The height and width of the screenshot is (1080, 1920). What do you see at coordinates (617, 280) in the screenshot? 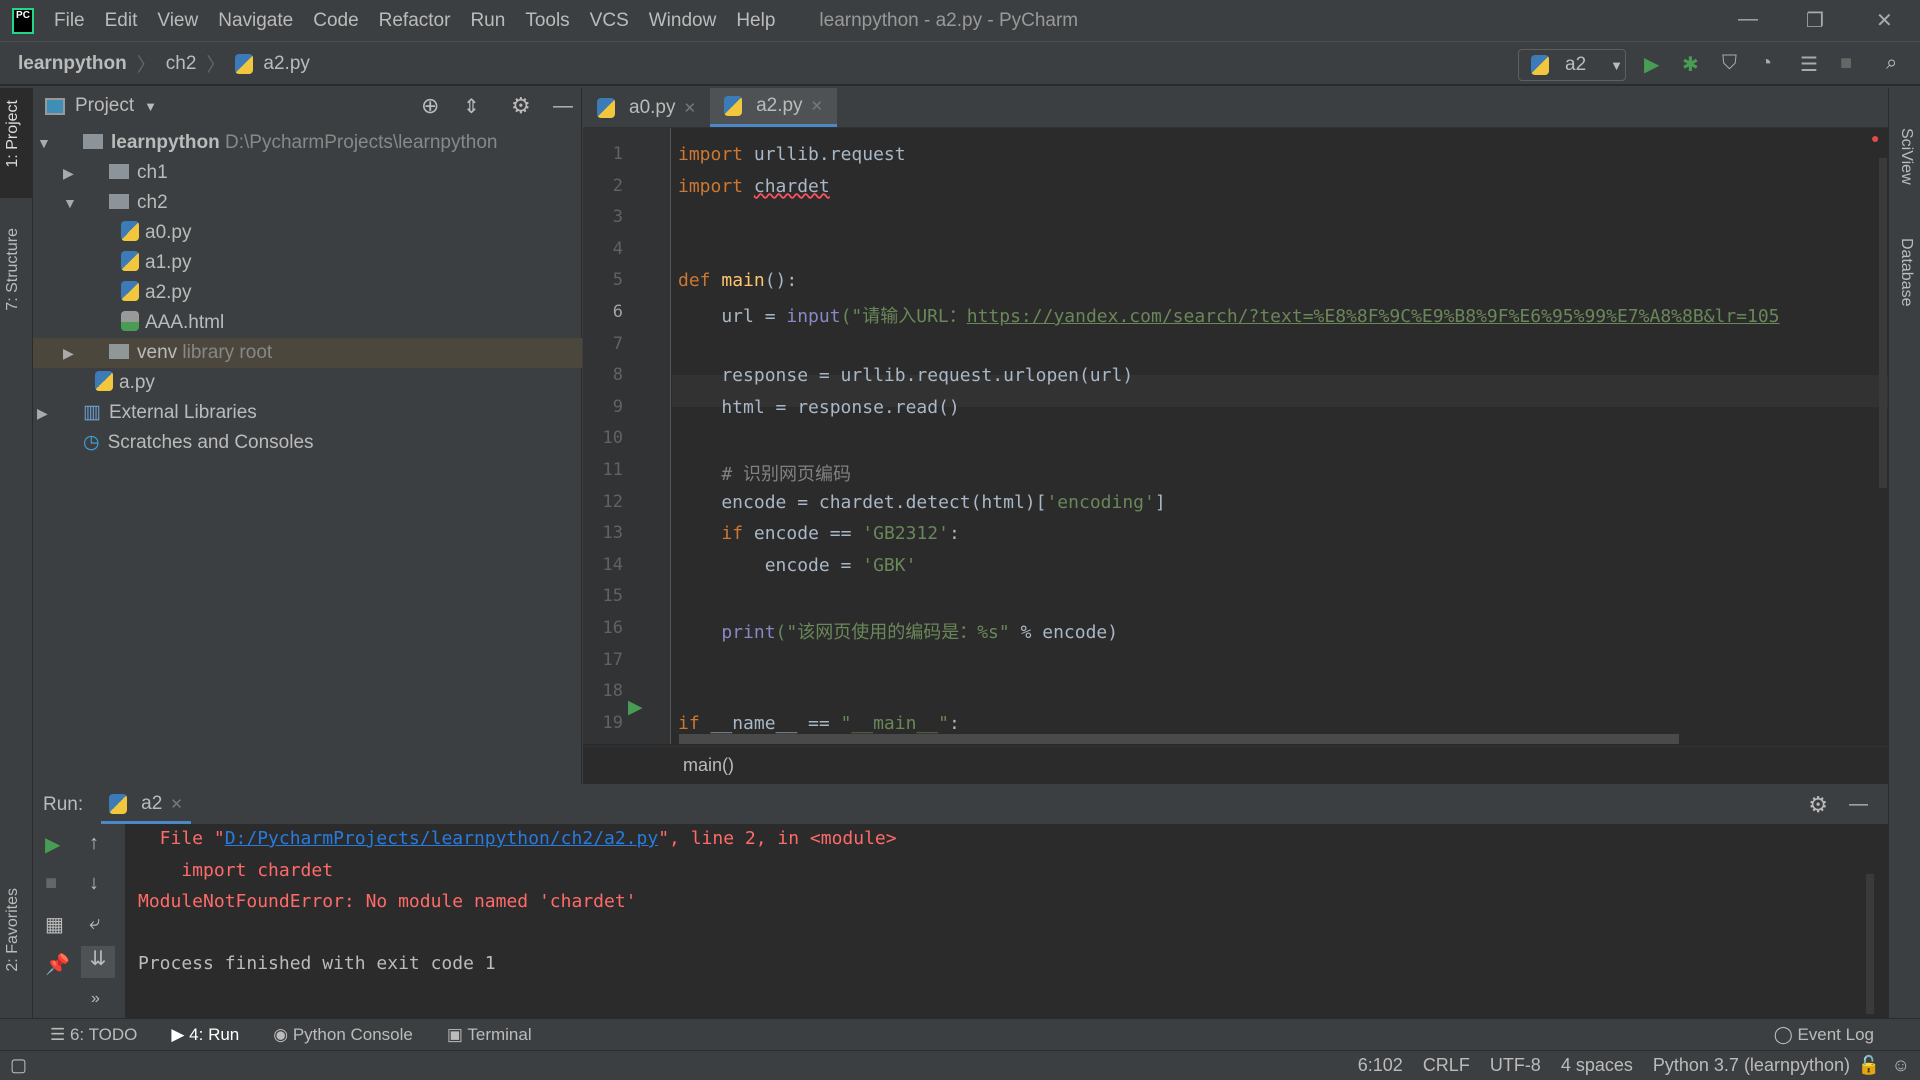
I see `line-number: 5` at bounding box center [617, 280].